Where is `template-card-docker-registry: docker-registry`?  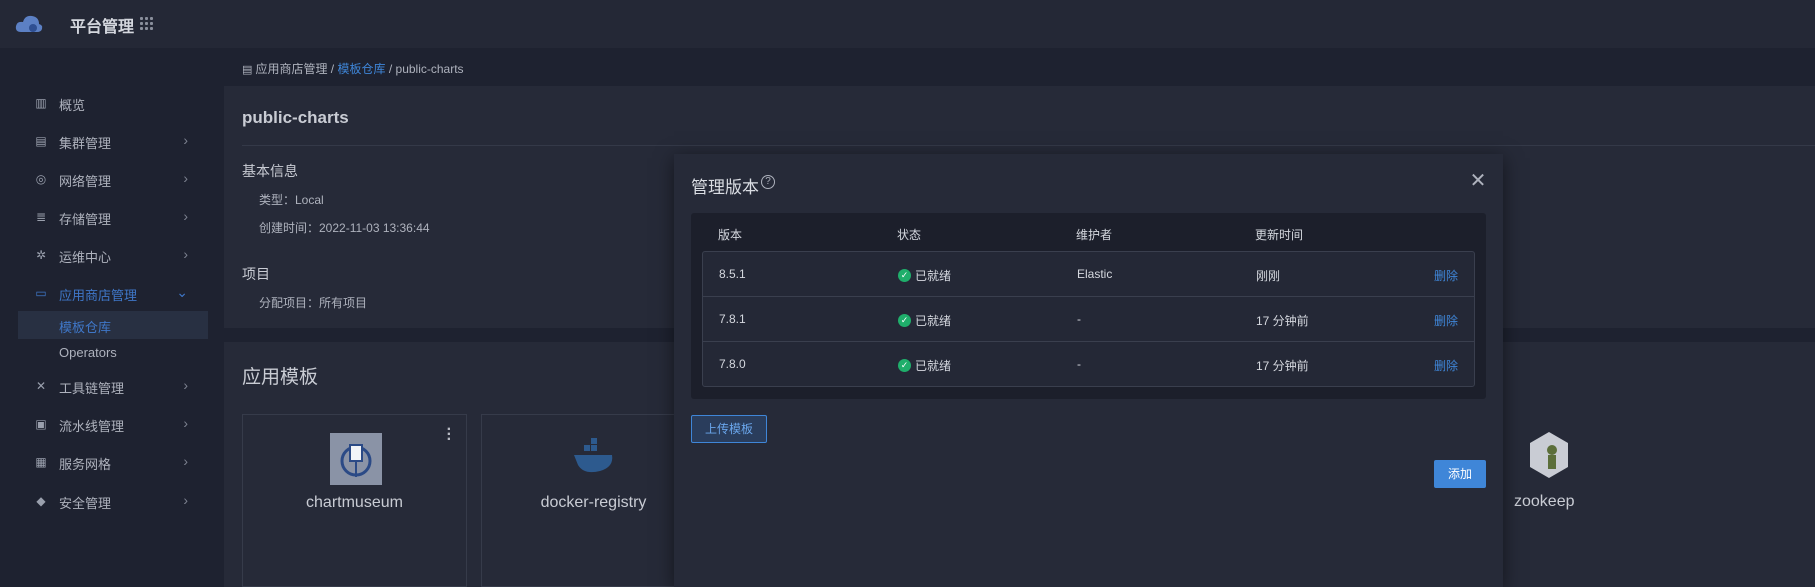
template-card-docker-registry: docker-registry is located at coordinates (593, 500).